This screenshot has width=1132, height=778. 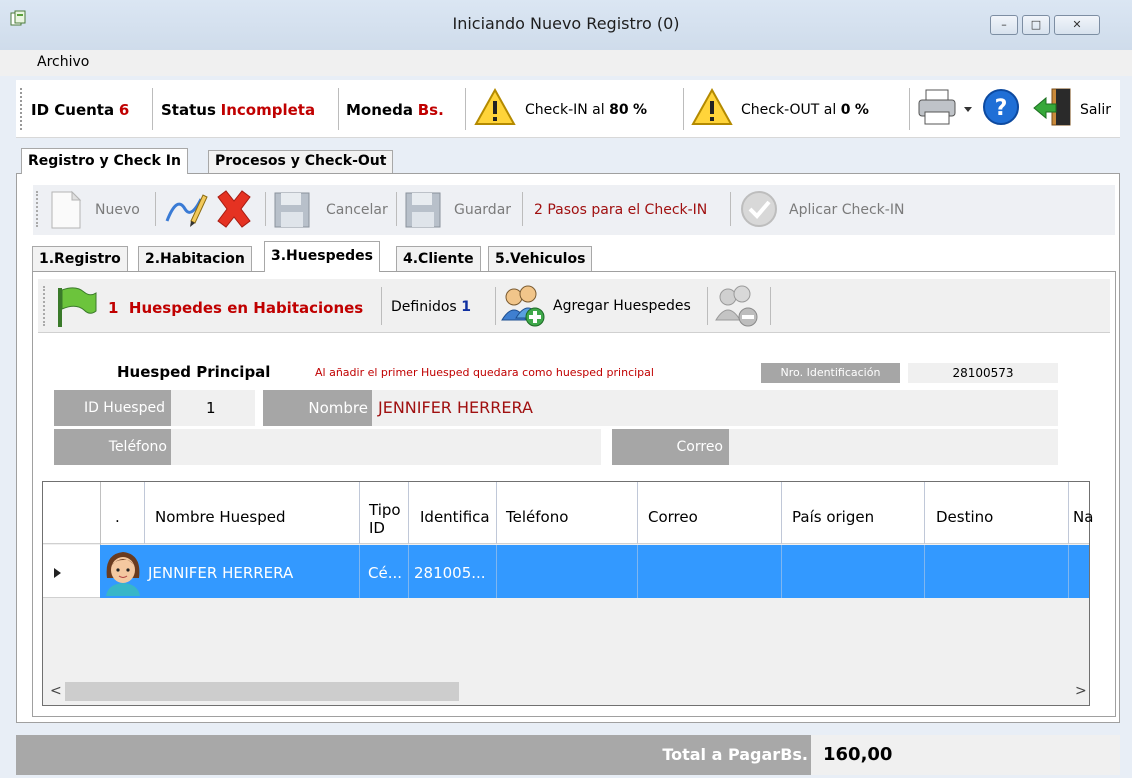 What do you see at coordinates (357, 210) in the screenshot?
I see `cancelar-button: Cancelar` at bounding box center [357, 210].